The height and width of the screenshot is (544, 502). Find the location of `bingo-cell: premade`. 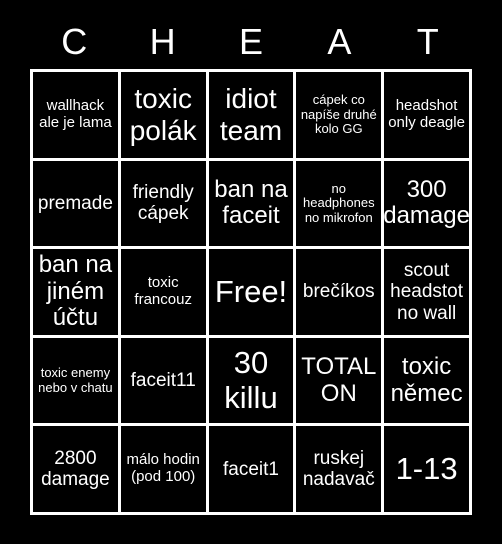

bingo-cell: premade is located at coordinates (75, 203).